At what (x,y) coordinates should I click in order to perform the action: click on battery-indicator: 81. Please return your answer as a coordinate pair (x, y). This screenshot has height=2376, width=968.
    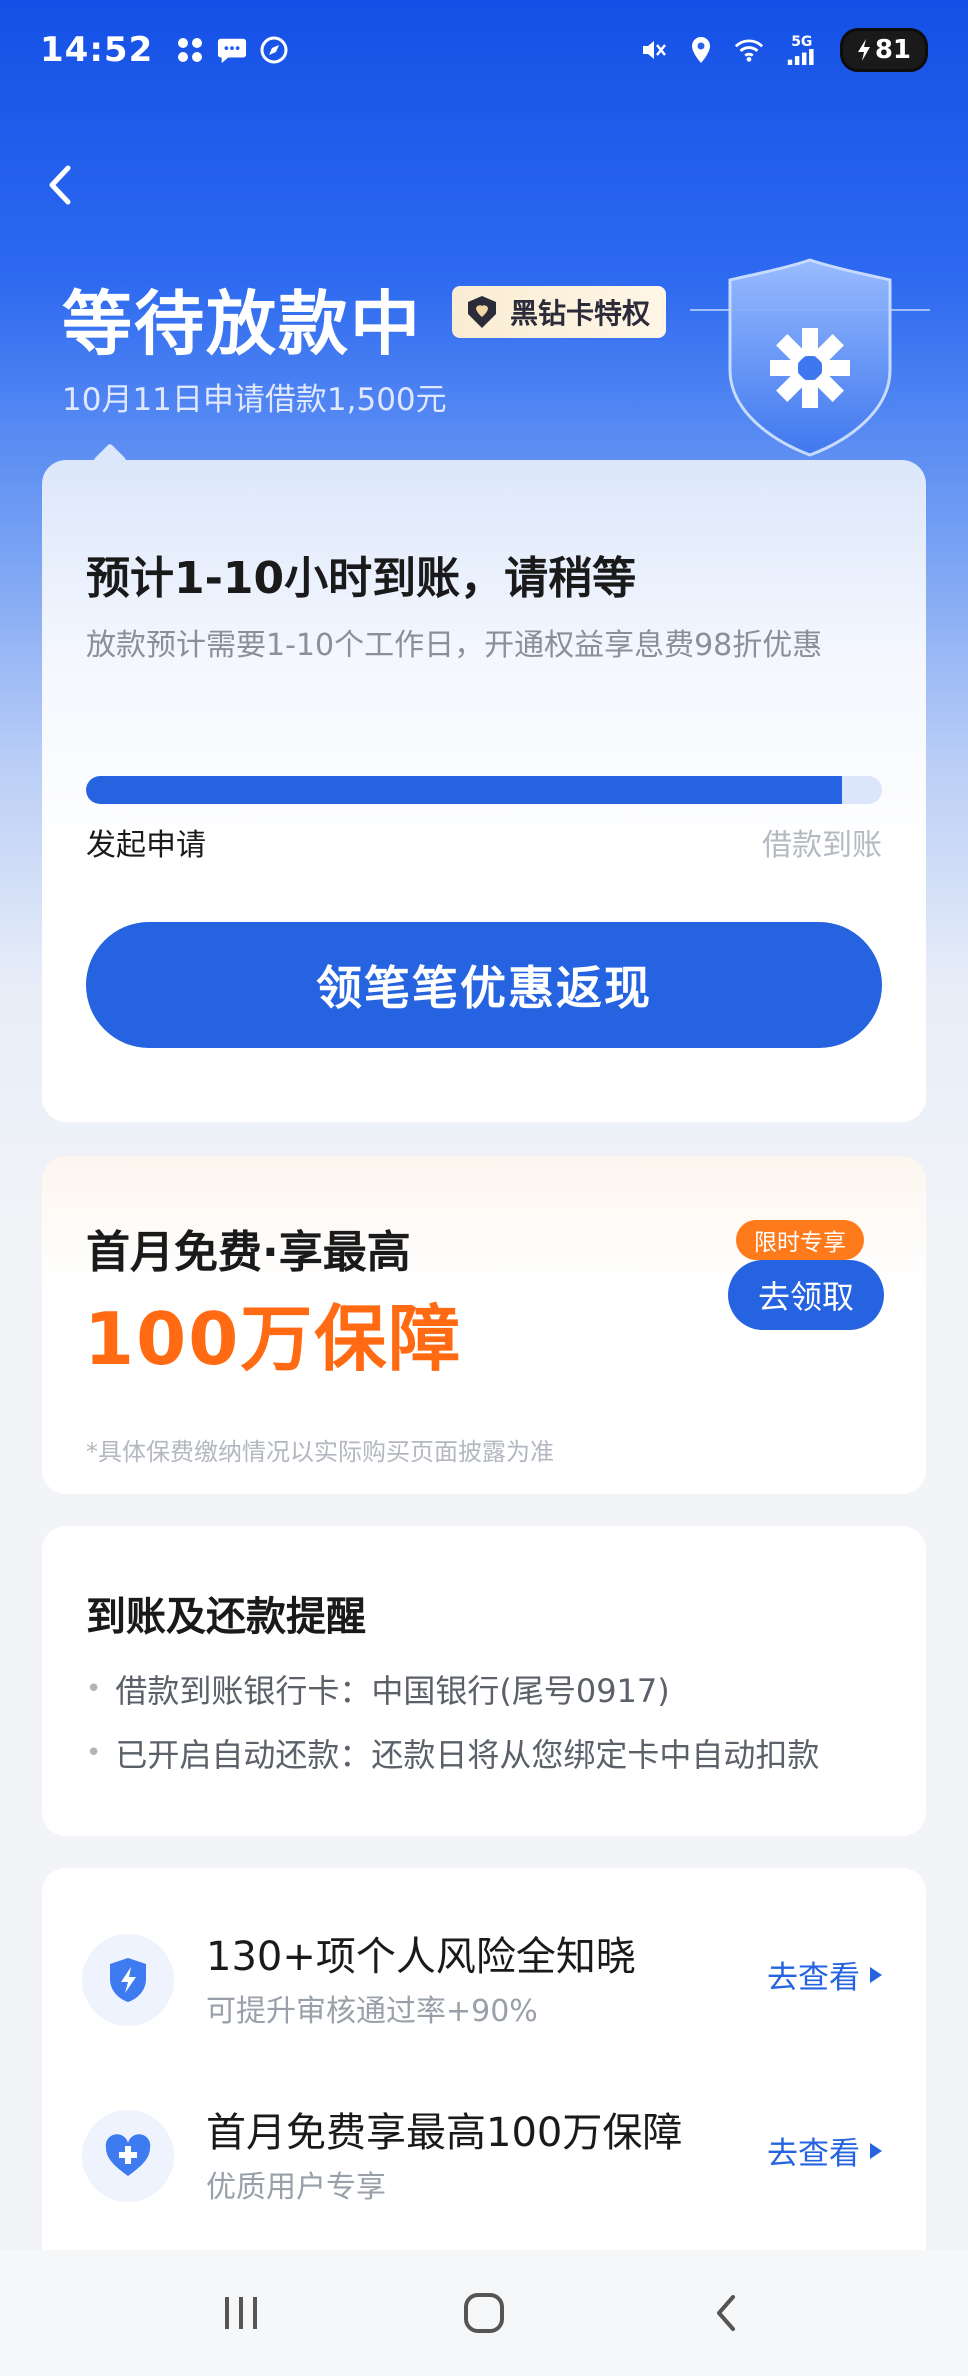
    Looking at the image, I should click on (883, 50).